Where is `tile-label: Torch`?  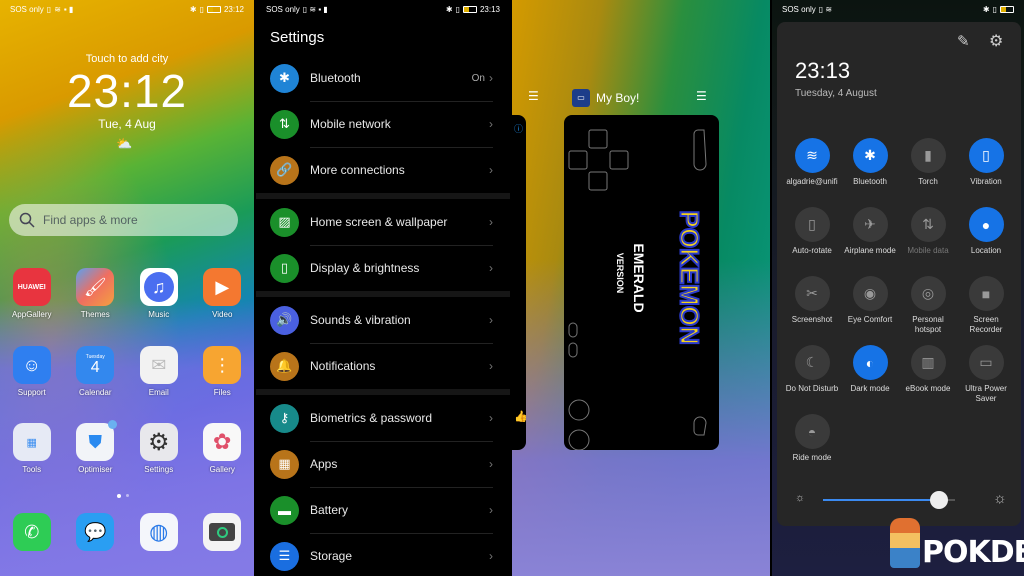
tile-label: Torch is located at coordinates (928, 181).